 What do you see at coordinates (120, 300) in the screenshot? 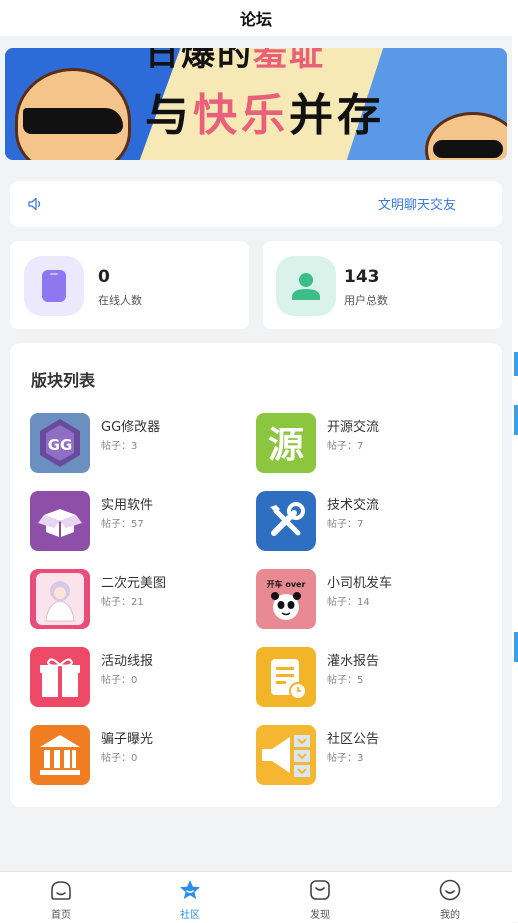
I see `online-count-label: 在线人数` at bounding box center [120, 300].